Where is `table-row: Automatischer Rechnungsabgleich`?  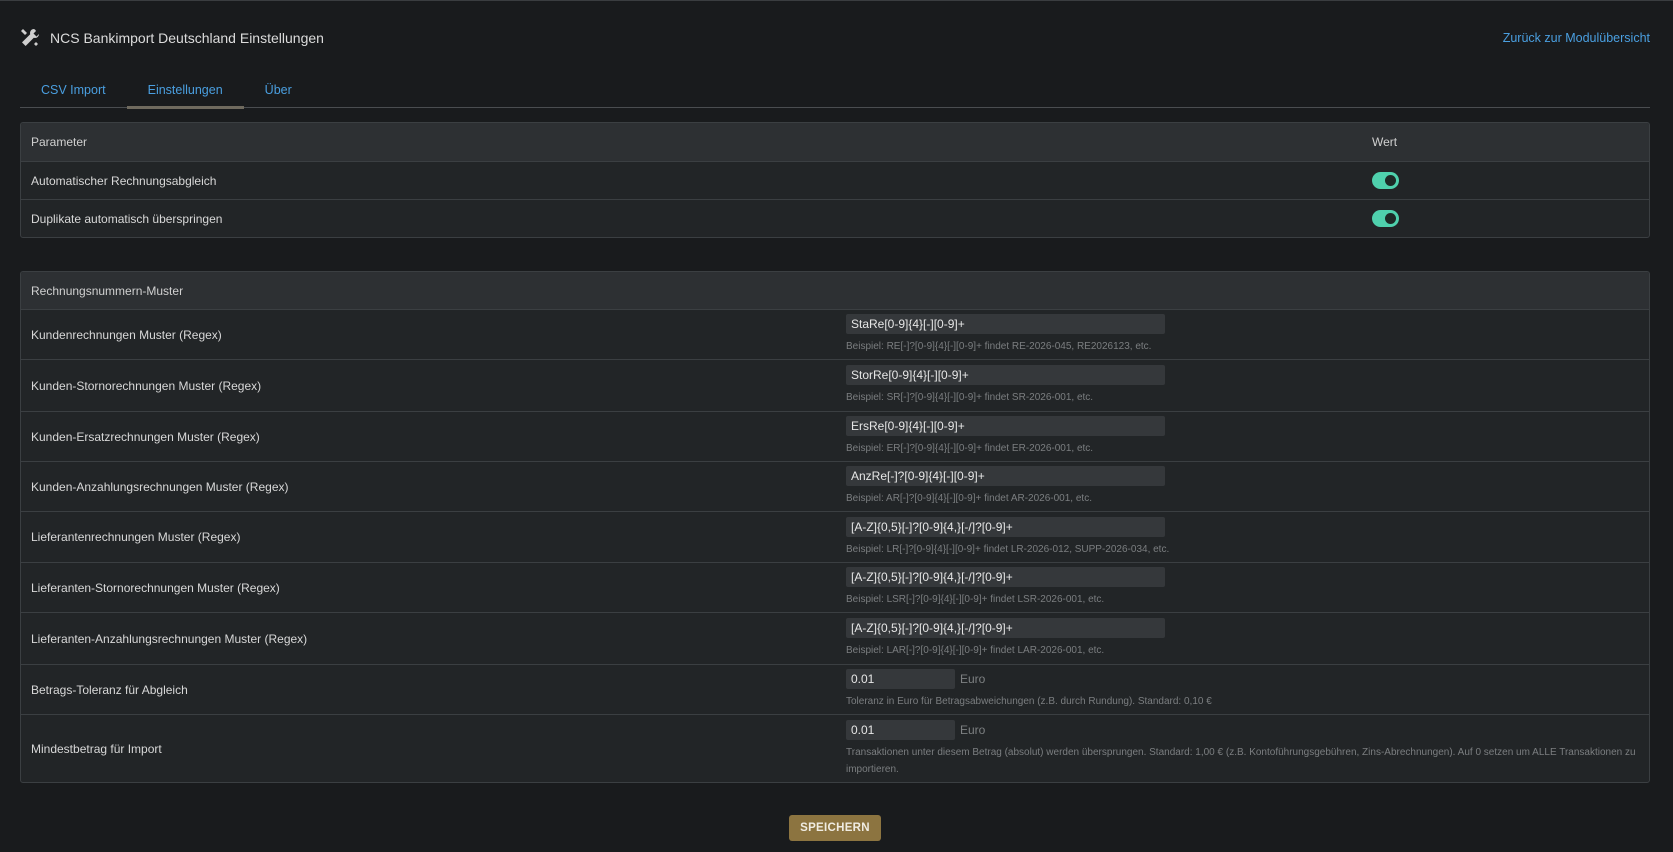 table-row: Automatischer Rechnungsabgleich is located at coordinates (835, 180).